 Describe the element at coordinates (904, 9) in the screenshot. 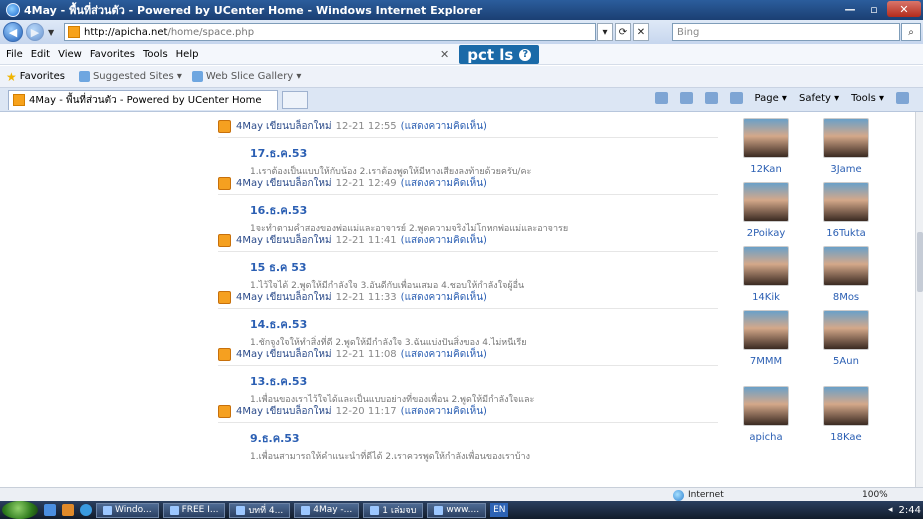

I see `close-button: ✕` at that location.